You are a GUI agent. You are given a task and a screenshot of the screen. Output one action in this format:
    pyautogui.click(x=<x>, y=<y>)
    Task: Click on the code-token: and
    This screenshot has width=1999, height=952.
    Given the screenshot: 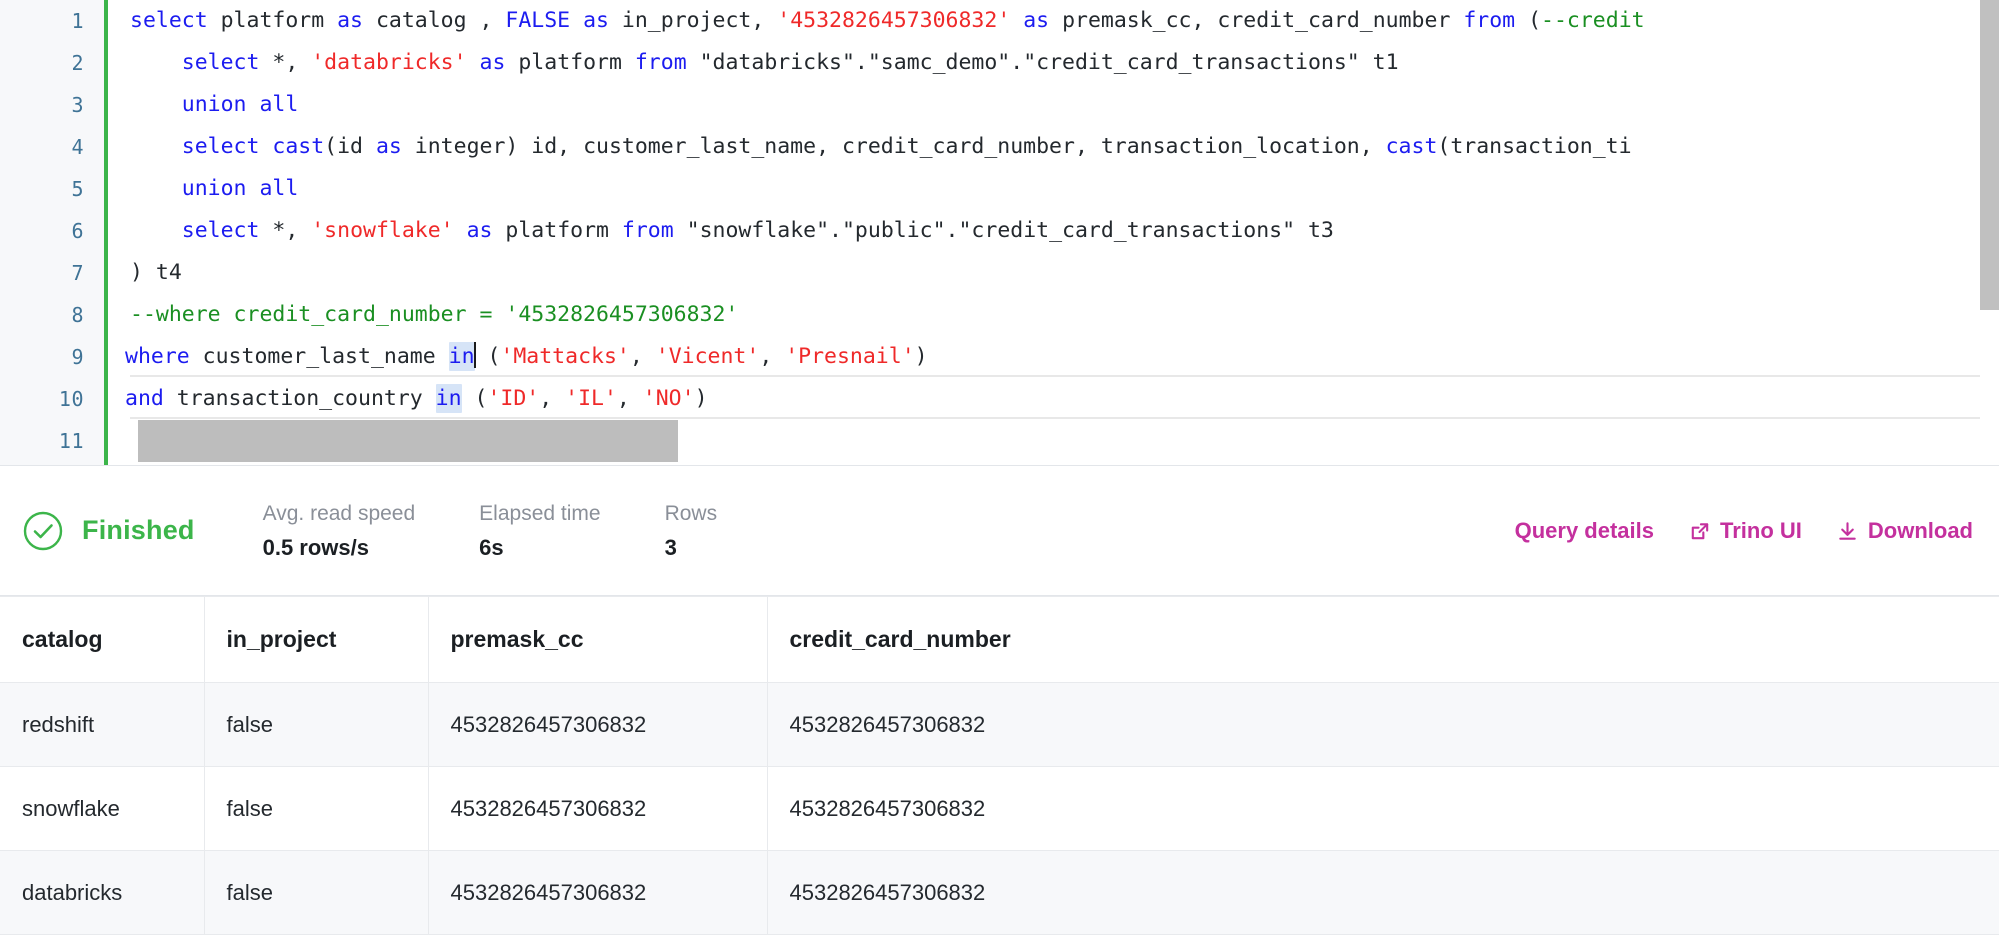 What is the action you would take?
    pyautogui.click(x=151, y=398)
    